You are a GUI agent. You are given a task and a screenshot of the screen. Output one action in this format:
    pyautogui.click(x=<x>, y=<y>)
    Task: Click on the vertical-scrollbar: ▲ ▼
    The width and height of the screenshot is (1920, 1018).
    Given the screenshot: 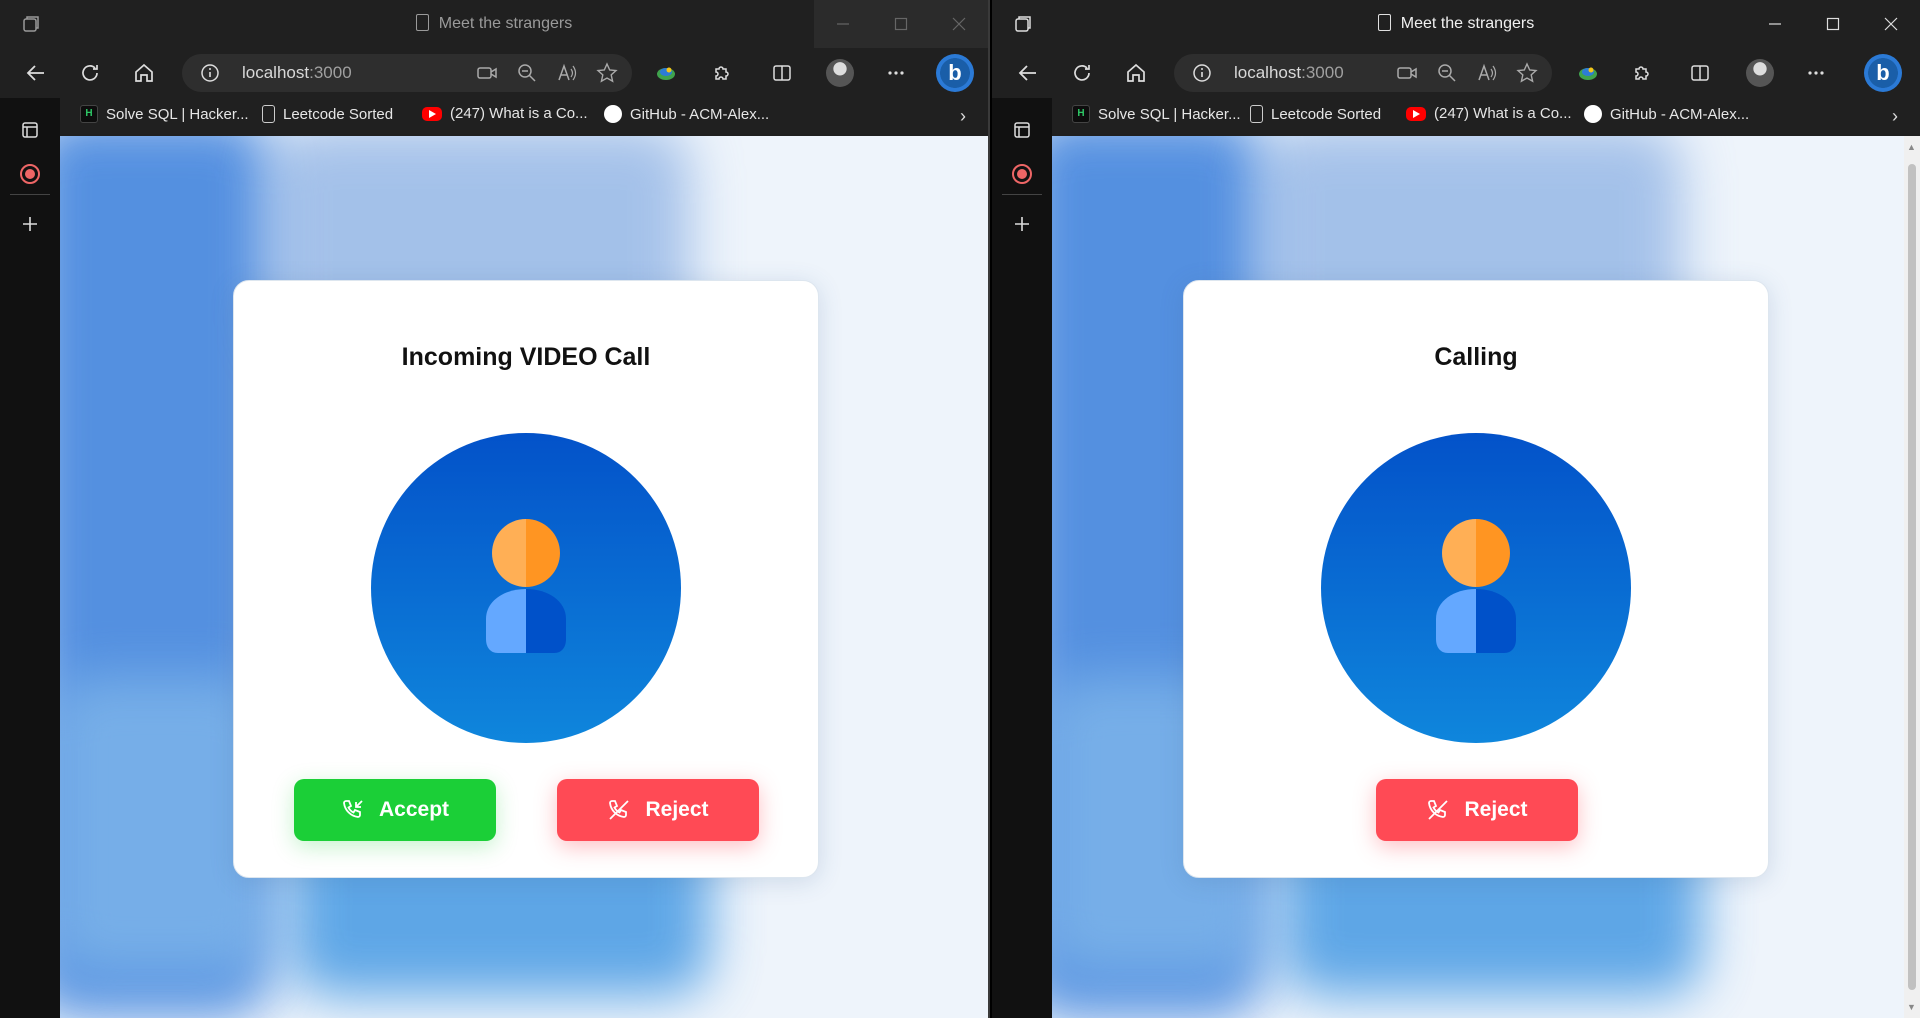 What is the action you would take?
    pyautogui.click(x=1912, y=577)
    